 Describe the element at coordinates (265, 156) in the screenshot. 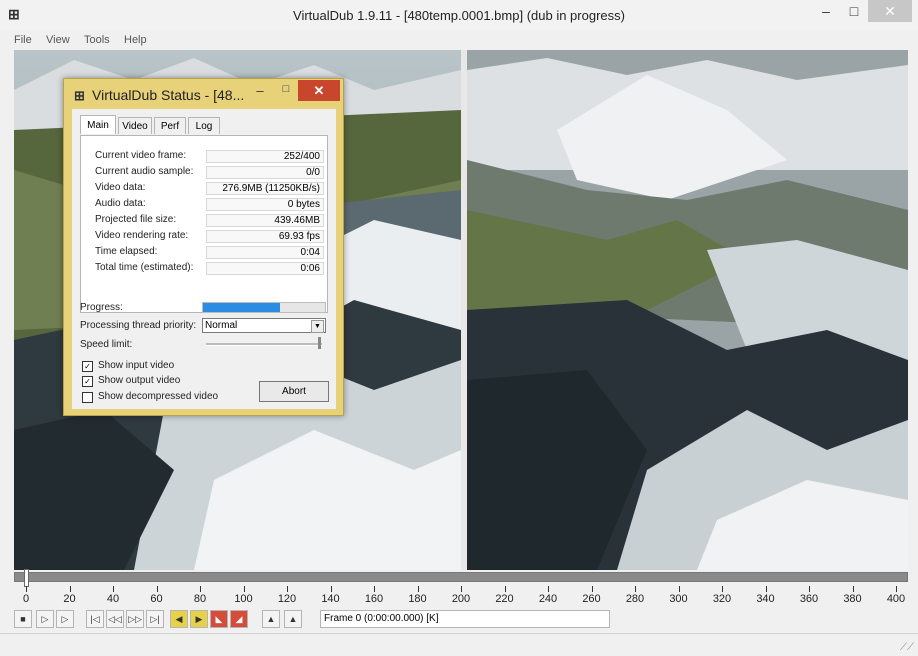

I see `current-video-frame-value: 252/400` at that location.